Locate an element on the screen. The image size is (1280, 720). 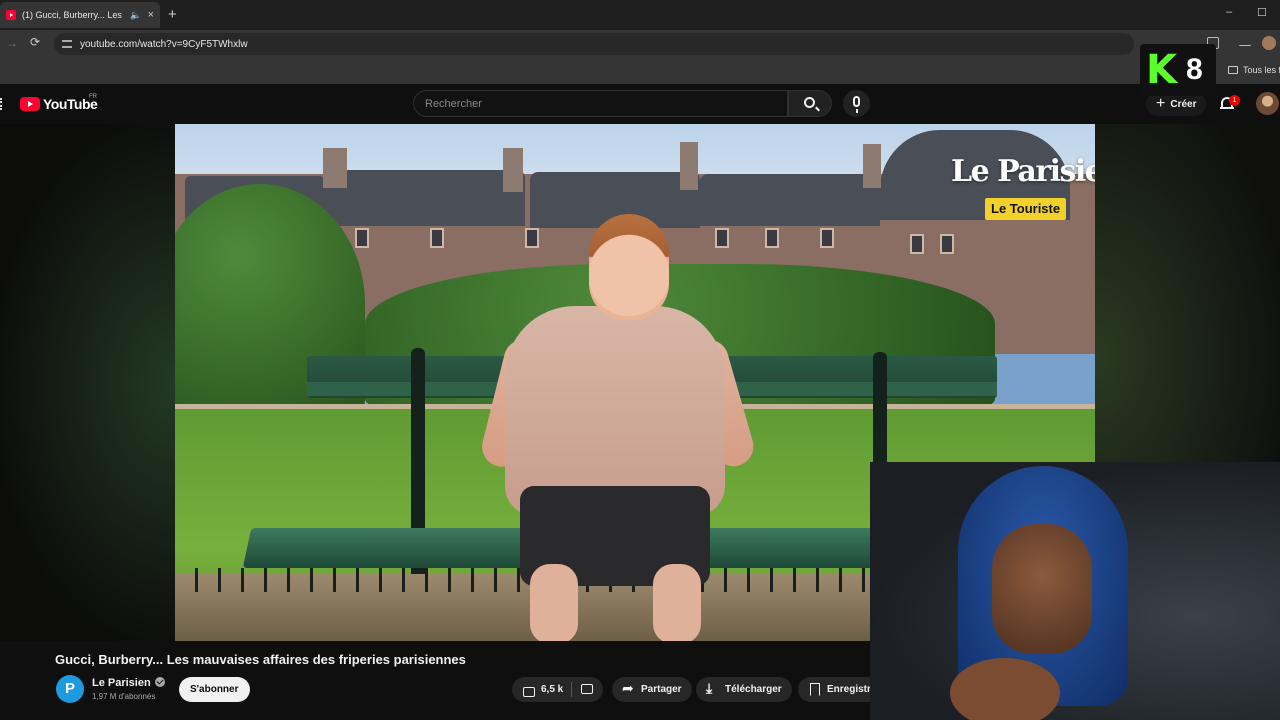
account-avatar is located at coordinates (1267, 103).